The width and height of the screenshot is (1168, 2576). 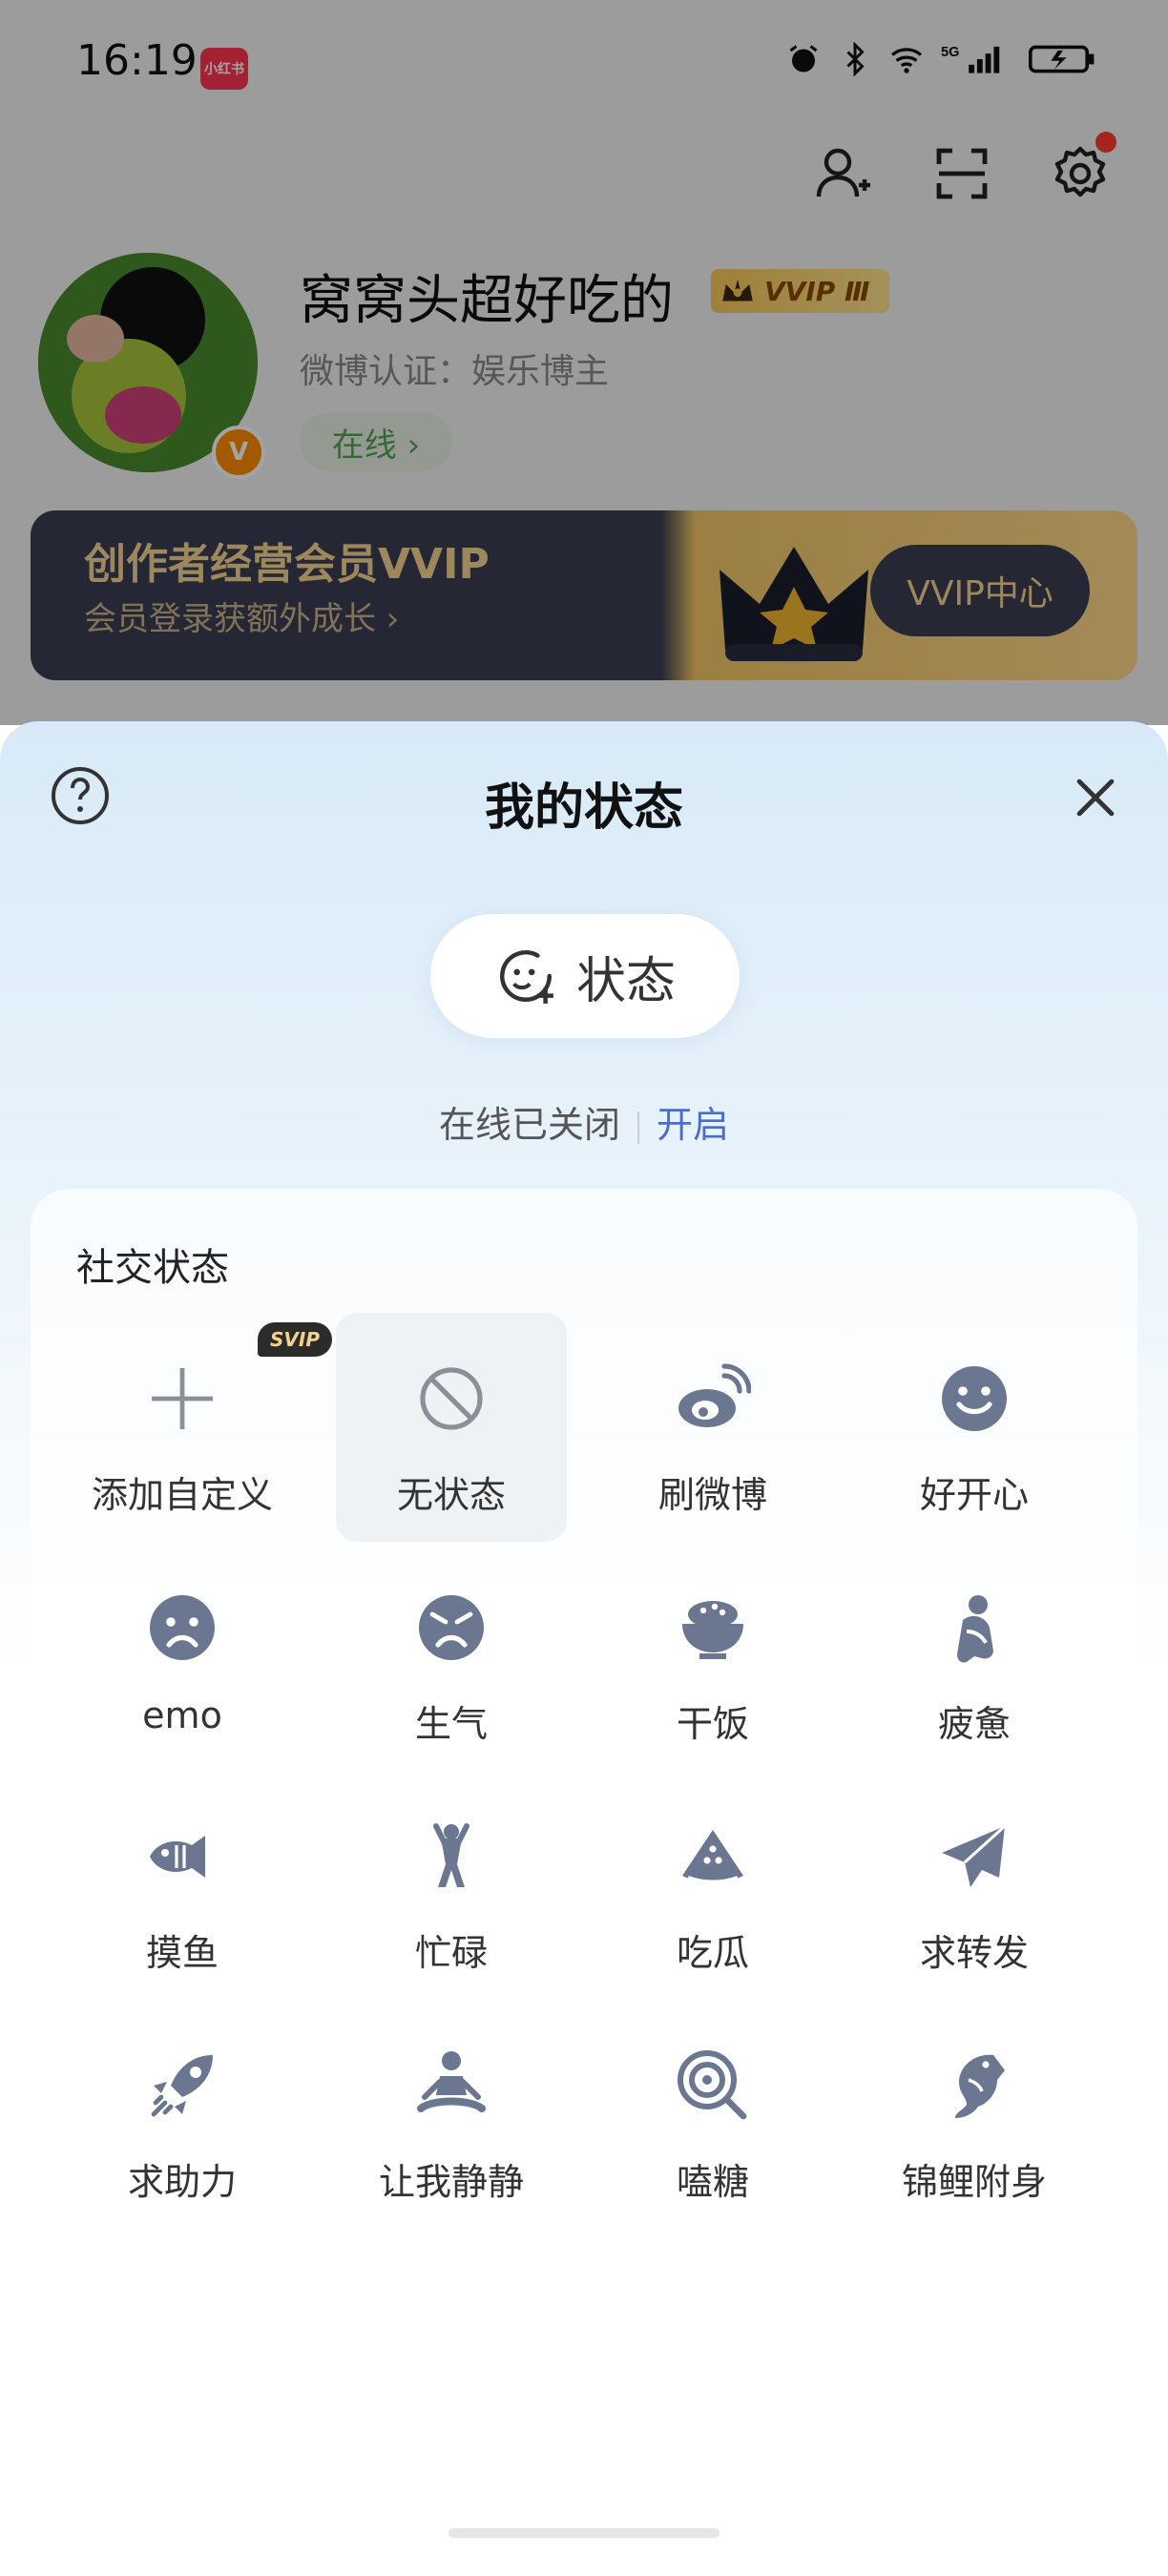 I want to click on status-item-eat: 干饭, so click(x=712, y=1656).